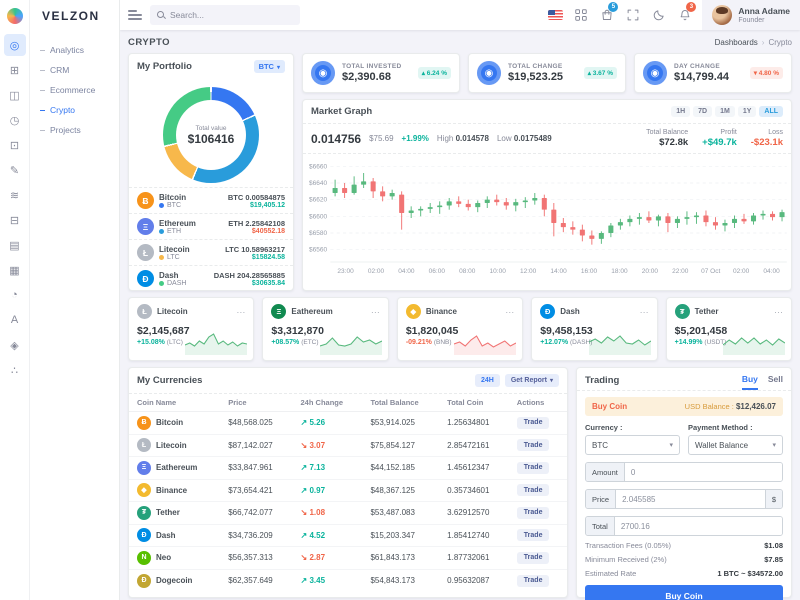 This screenshot has height=600, width=800. What do you see at coordinates (269, 66) in the screenshot?
I see `portfolio-currency-select: BTC` at bounding box center [269, 66].